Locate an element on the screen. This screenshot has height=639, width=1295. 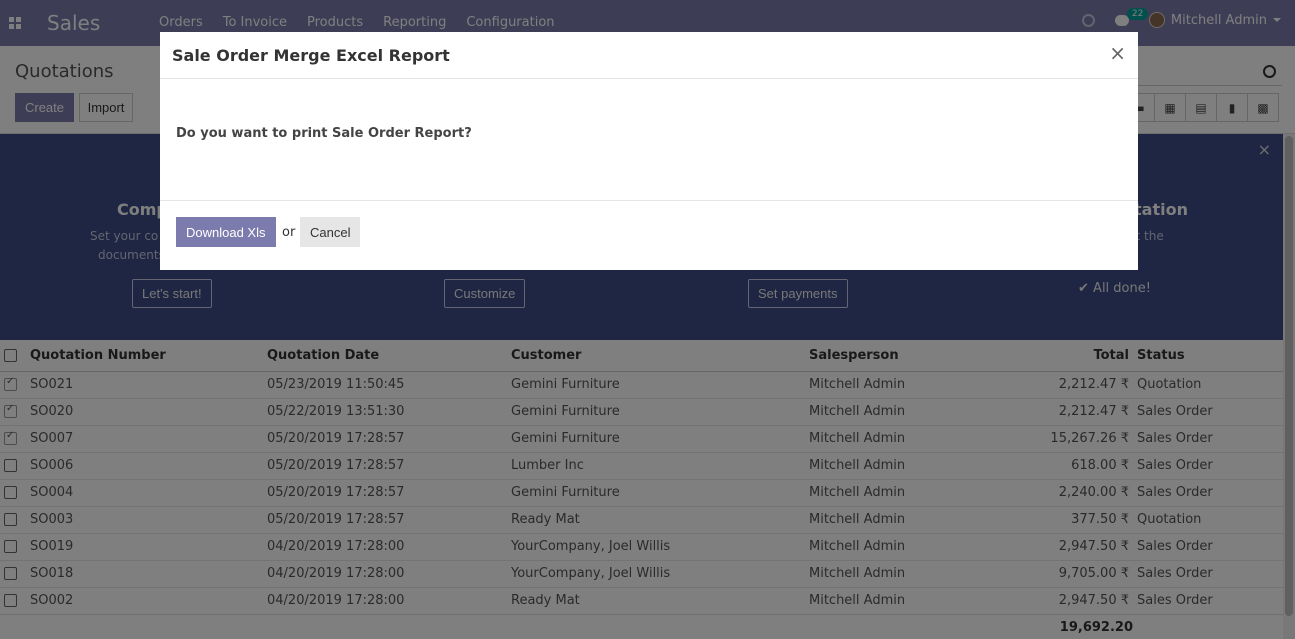
close-icon: × is located at coordinates (1117, 53).